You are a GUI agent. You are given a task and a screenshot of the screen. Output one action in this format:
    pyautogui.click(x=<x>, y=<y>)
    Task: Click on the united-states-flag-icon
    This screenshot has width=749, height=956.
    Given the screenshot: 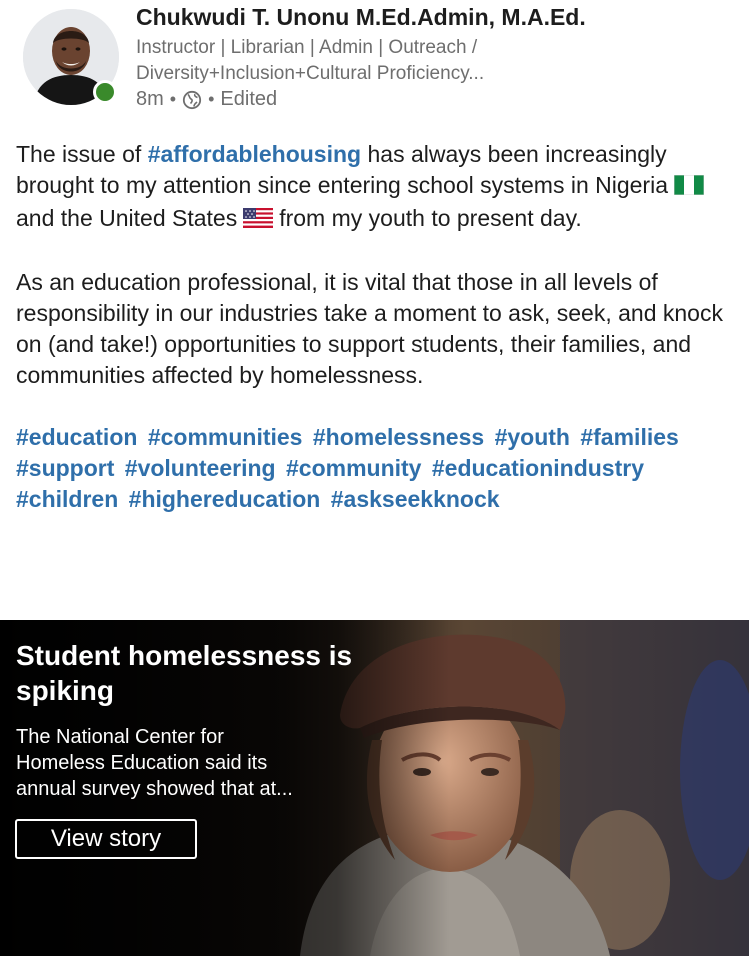 What is the action you would take?
    pyautogui.click(x=258, y=220)
    